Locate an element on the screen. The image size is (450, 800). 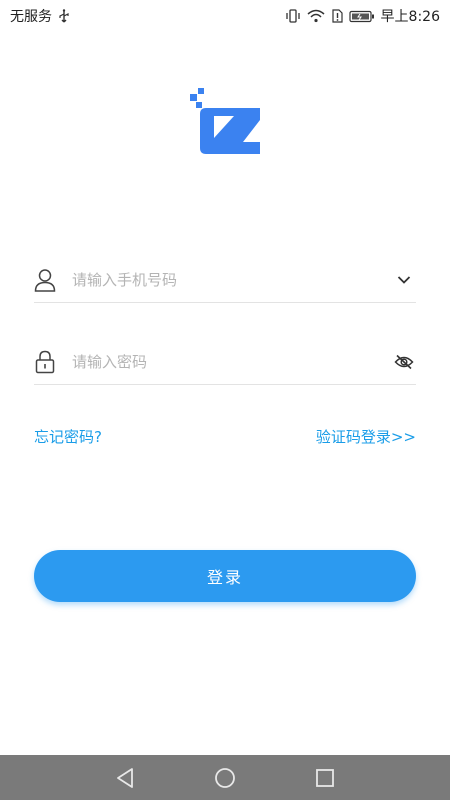
lock-icon is located at coordinates (45, 362).